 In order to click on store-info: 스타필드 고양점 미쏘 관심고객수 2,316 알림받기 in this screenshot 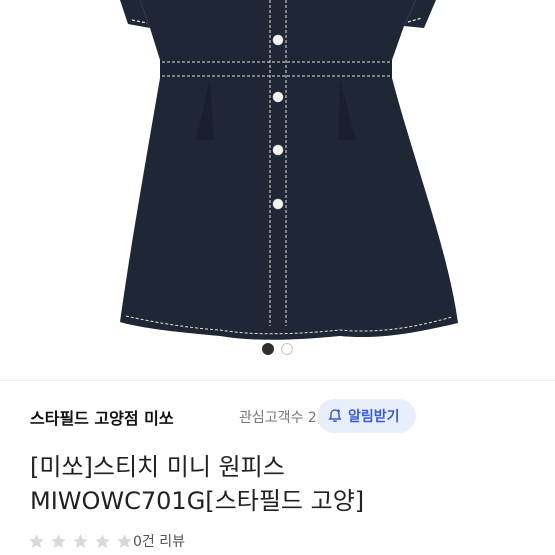, I will do `click(277, 415)`.